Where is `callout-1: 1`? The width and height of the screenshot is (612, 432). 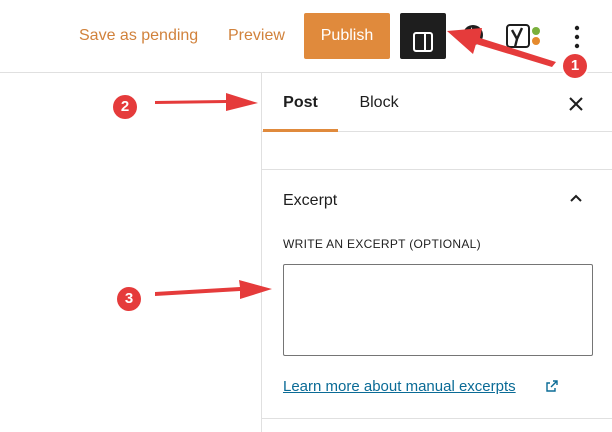 callout-1: 1 is located at coordinates (575, 66).